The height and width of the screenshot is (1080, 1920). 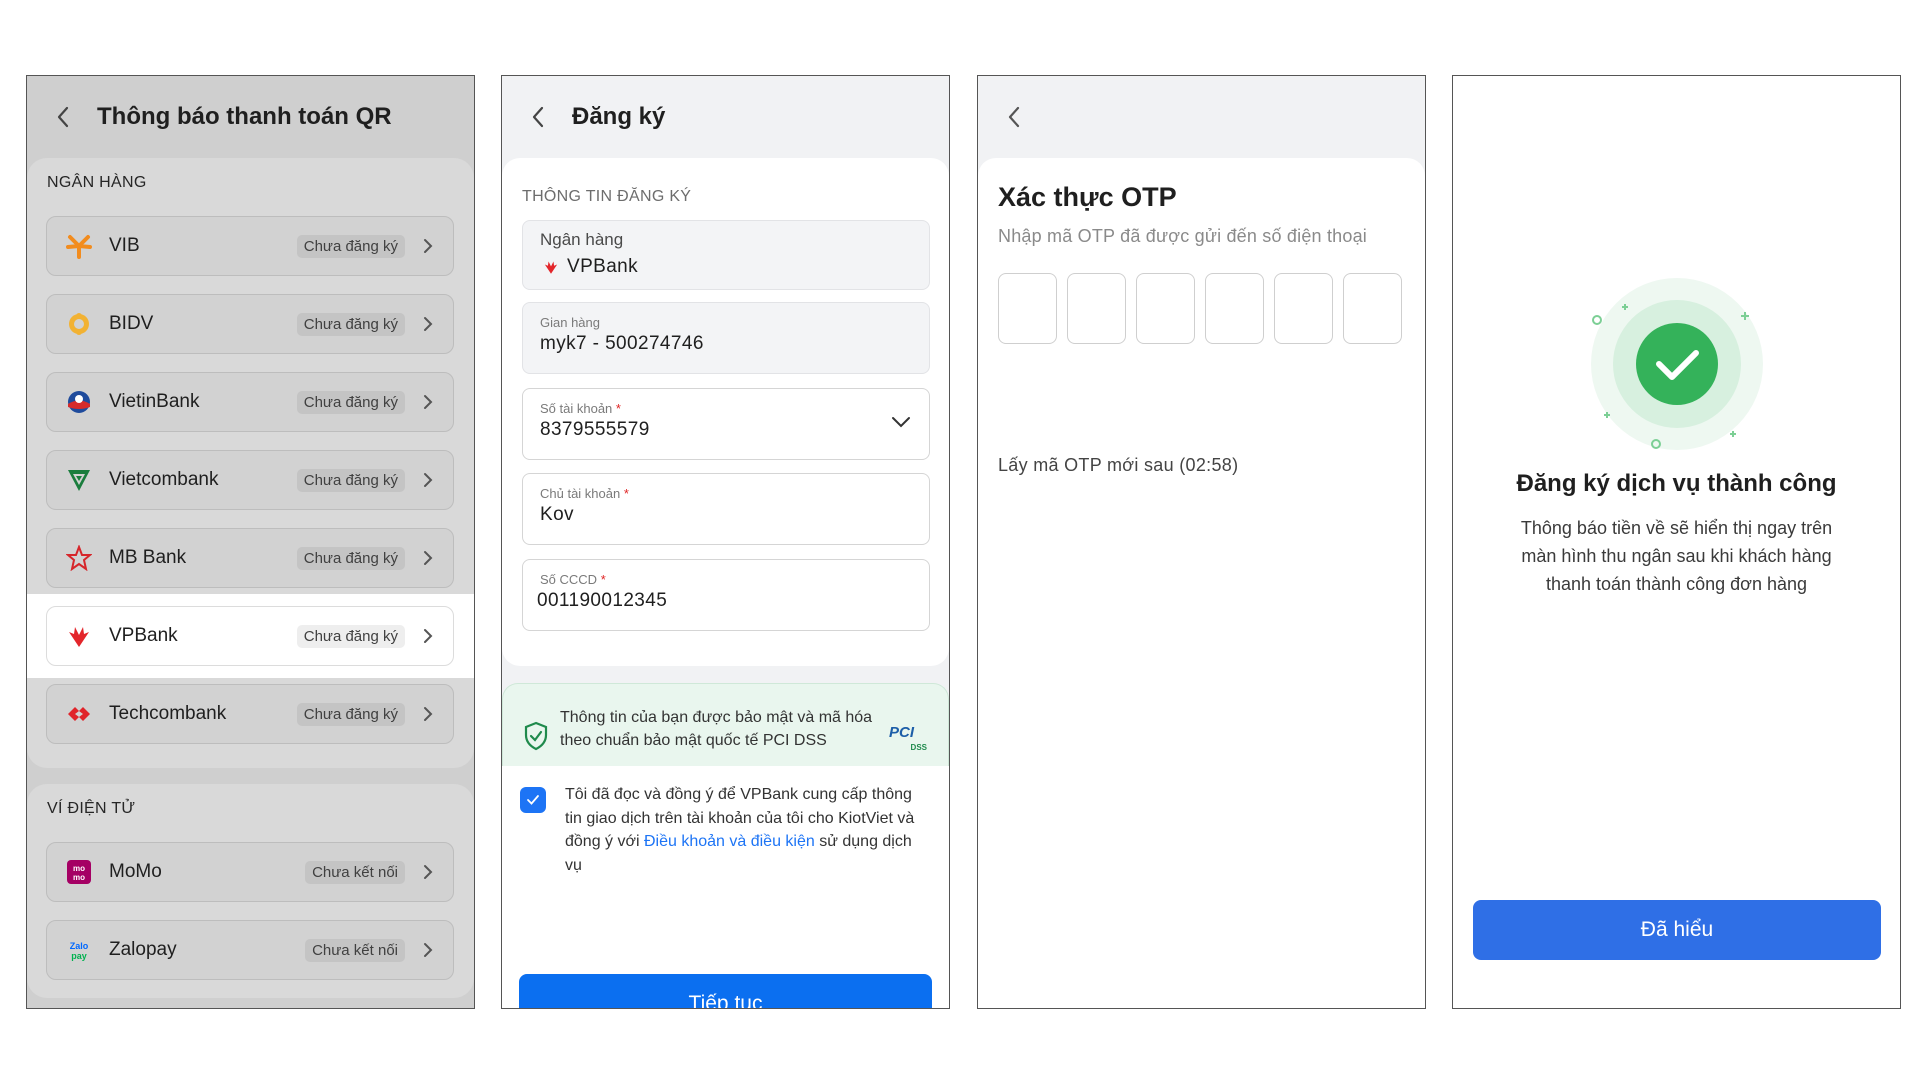 What do you see at coordinates (901, 422) in the screenshot?
I see `chevron-down-icon` at bounding box center [901, 422].